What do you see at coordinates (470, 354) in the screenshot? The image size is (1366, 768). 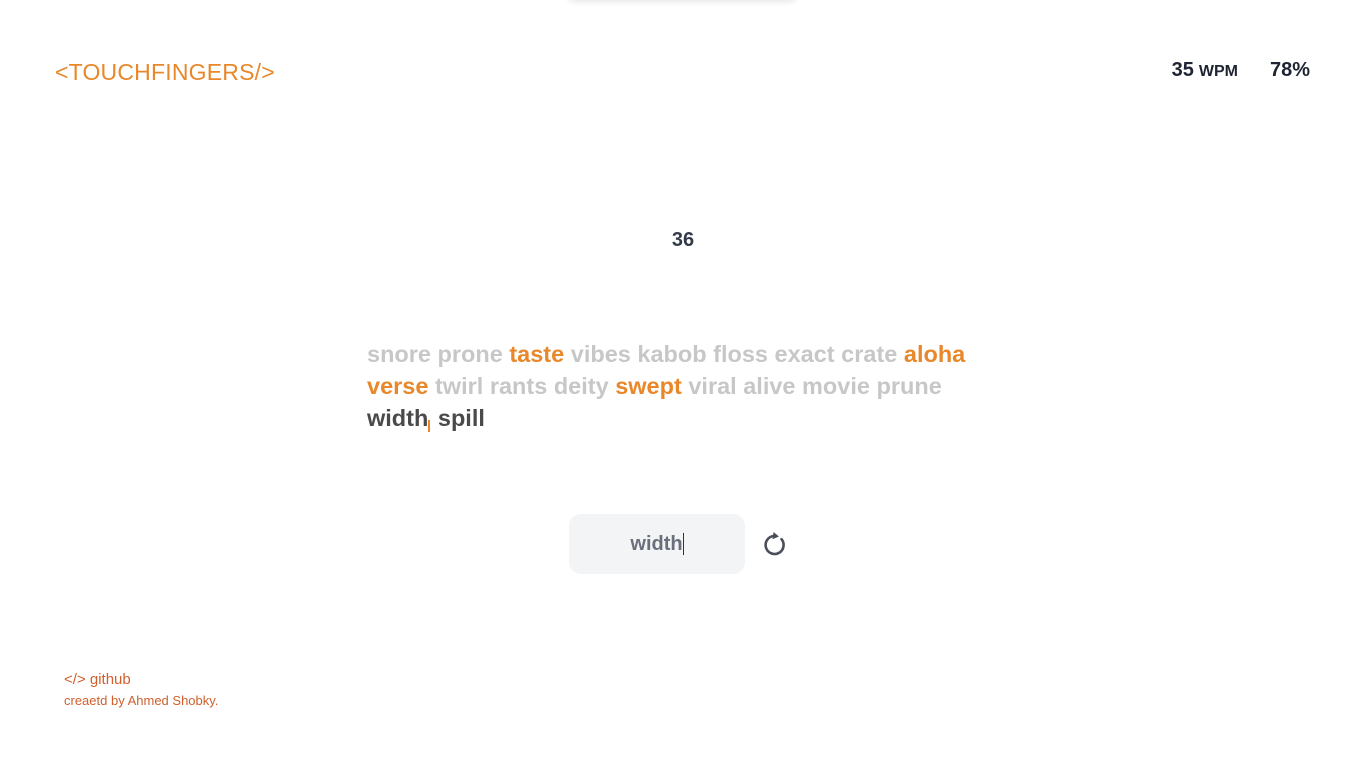 I see `word: prone` at bounding box center [470, 354].